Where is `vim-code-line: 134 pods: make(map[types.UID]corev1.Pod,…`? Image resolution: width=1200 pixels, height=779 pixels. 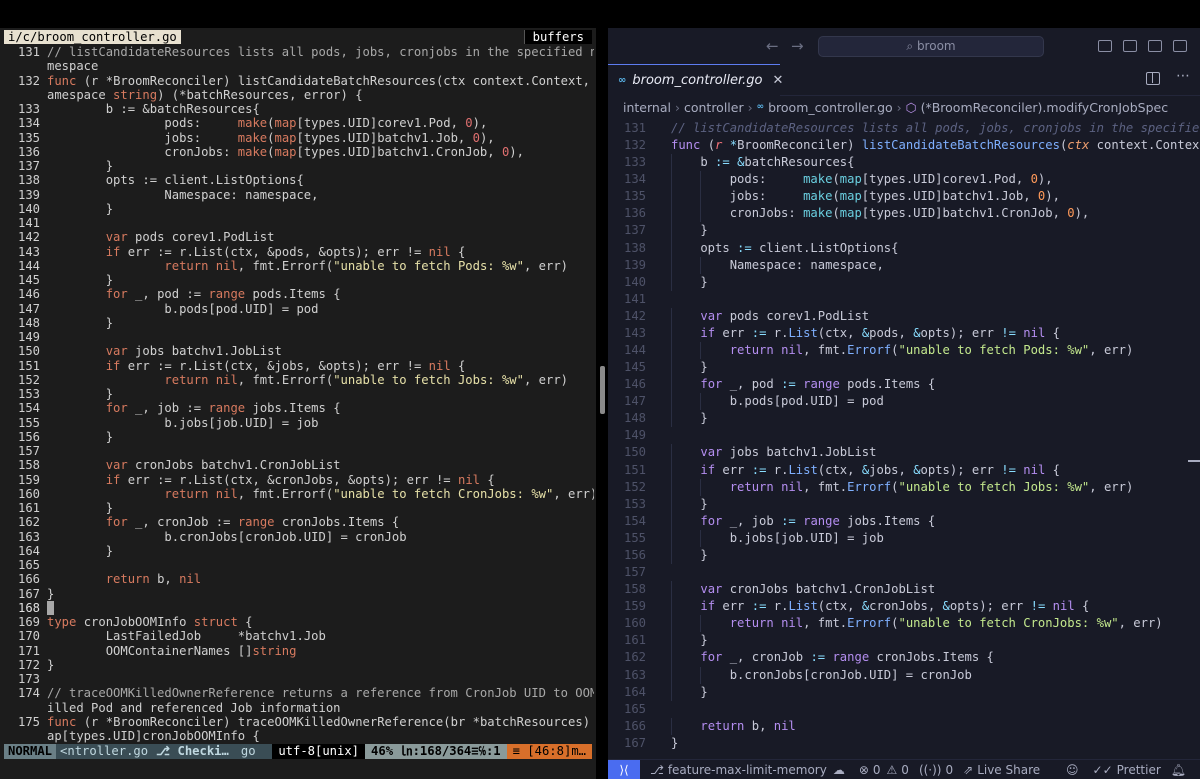 vim-code-line: 134 pods: make(map[types.UID]corev1.Pod,… is located at coordinates (299, 123).